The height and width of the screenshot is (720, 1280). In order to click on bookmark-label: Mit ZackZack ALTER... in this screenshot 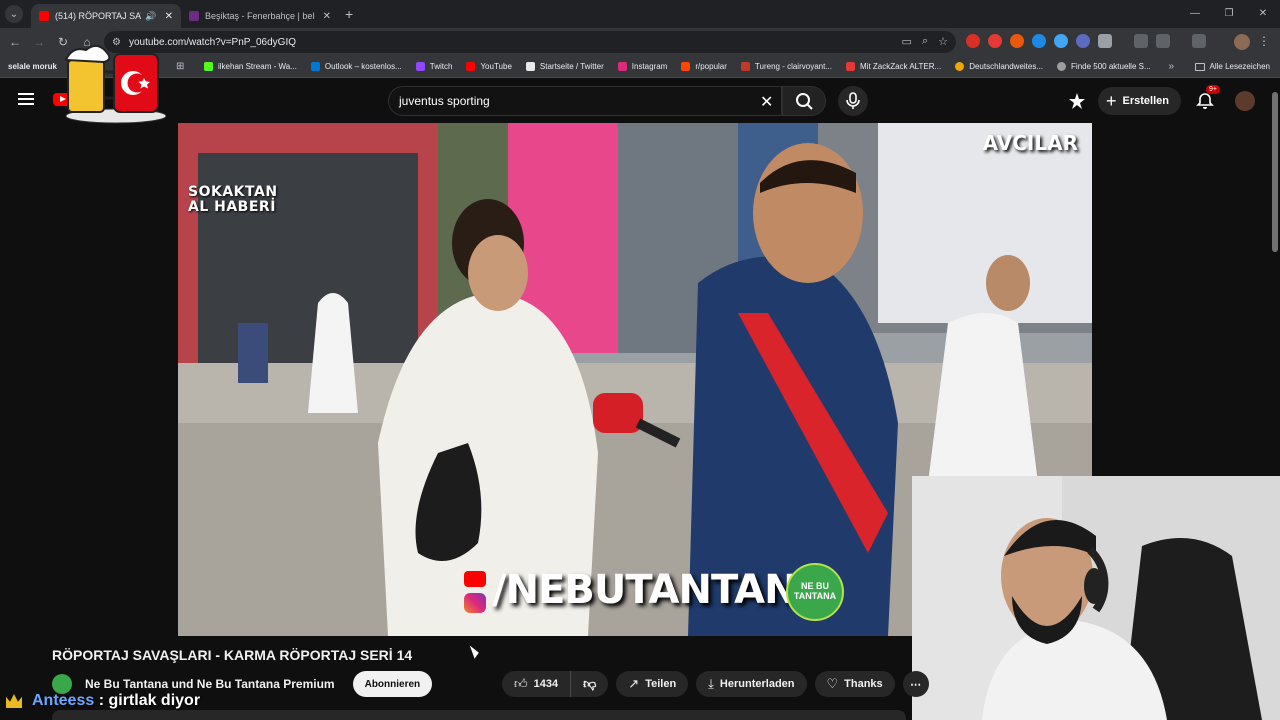, I will do `click(901, 66)`.